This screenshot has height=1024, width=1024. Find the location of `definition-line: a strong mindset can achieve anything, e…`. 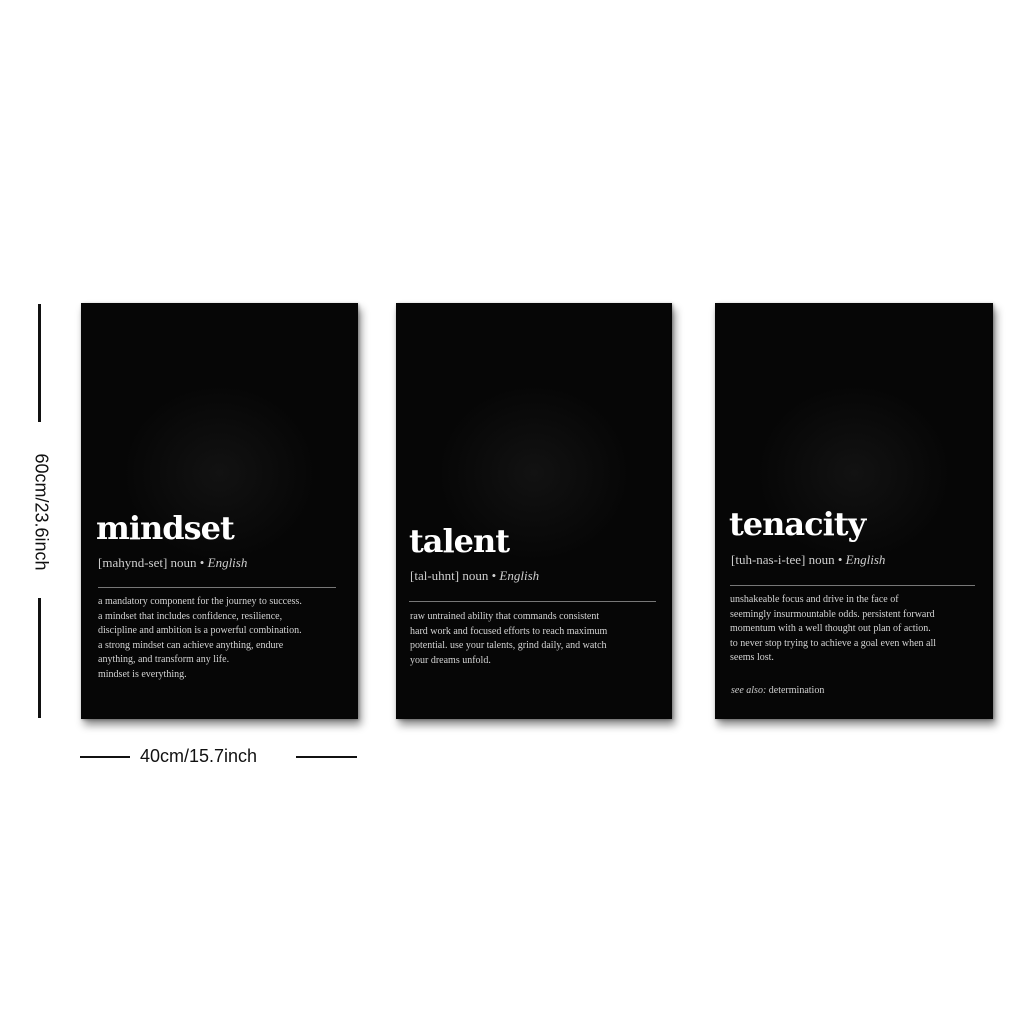

definition-line: a strong mindset can achieve anything, e… is located at coordinates (191, 645).